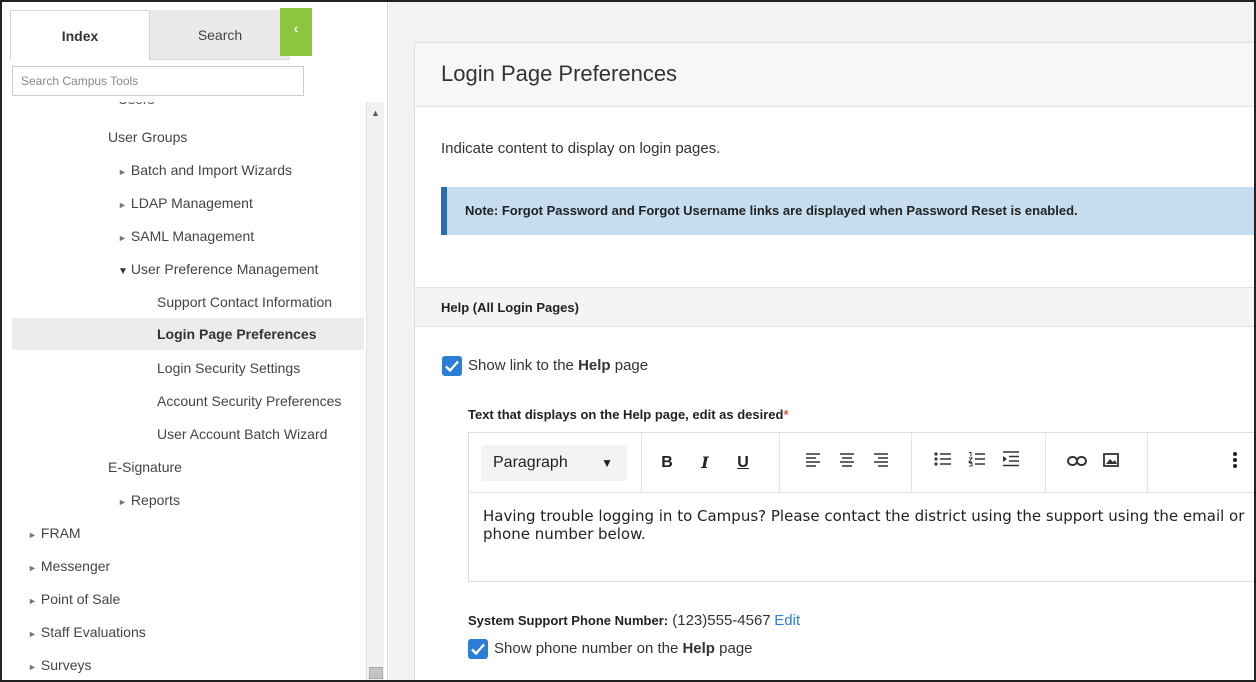 This screenshot has height=682, width=1256. Describe the element at coordinates (1235, 463) in the screenshot. I see `more-options-icon` at that location.